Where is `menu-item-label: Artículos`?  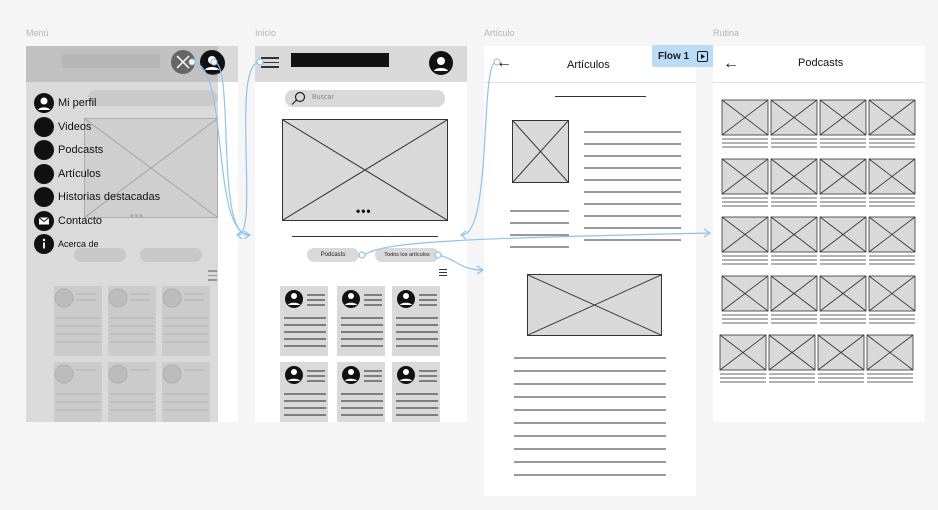 menu-item-label: Artículos is located at coordinates (79, 174).